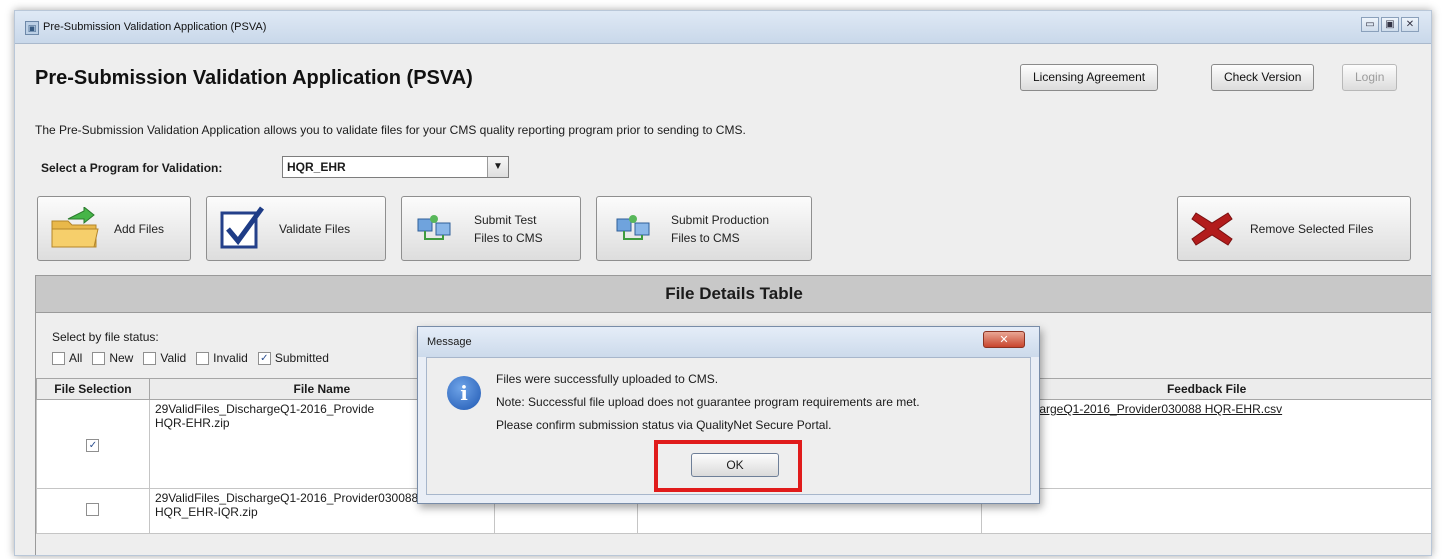 This screenshot has height=559, width=1445. Describe the element at coordinates (508, 238) in the screenshot. I see `submit-test-label-2: Files to CMS` at that location.